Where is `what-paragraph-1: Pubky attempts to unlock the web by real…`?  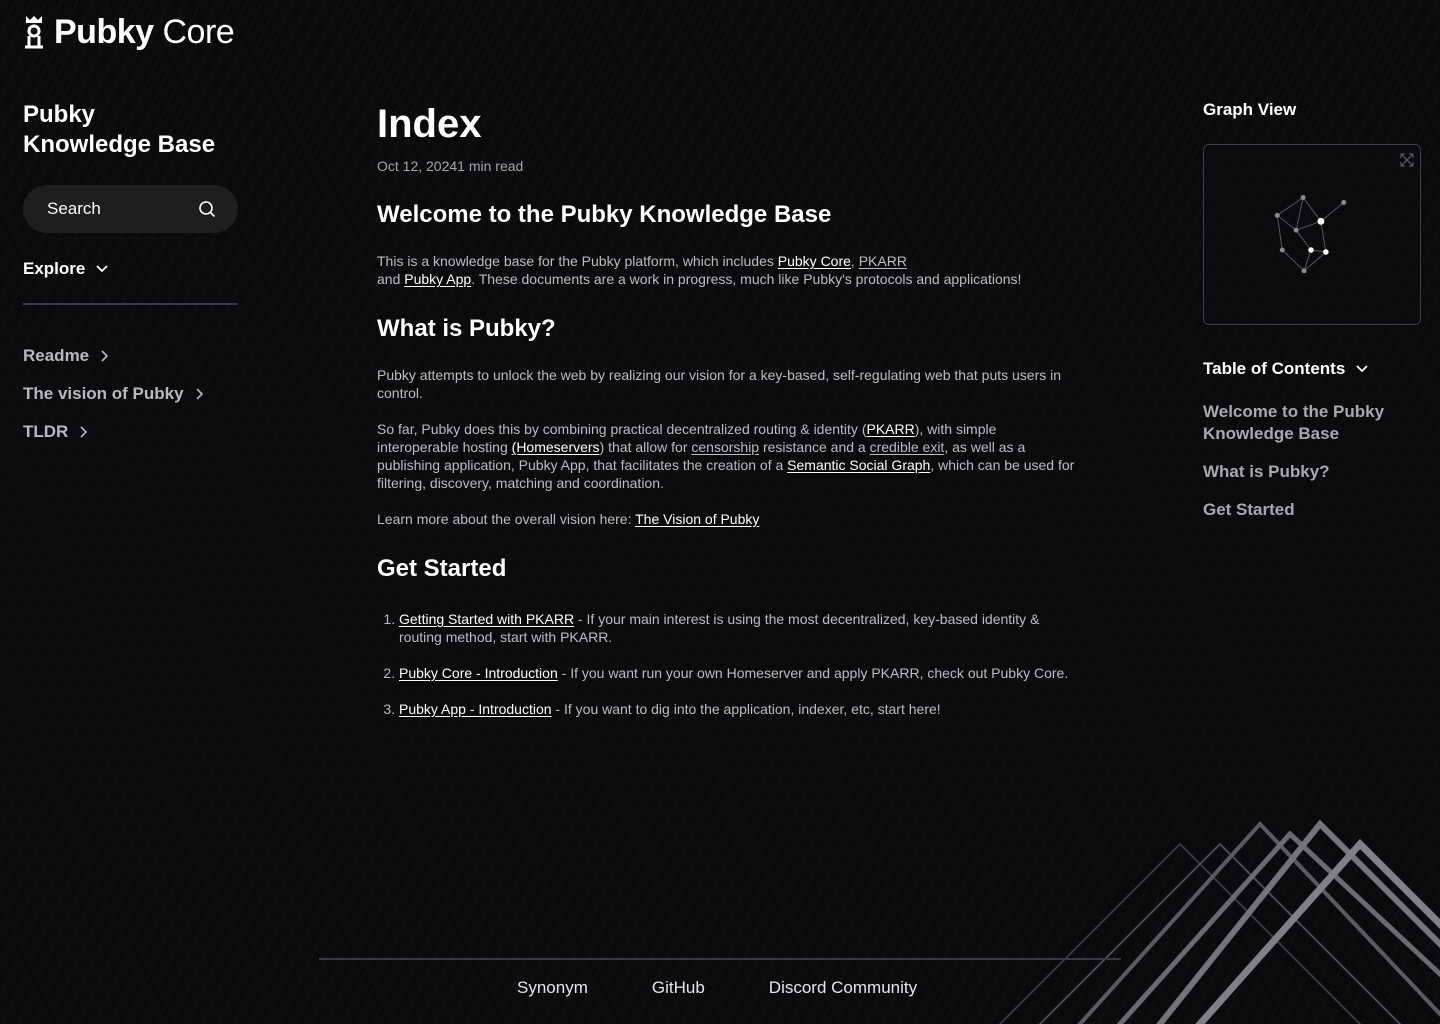
what-paragraph-1: Pubky attempts to unlock the web by real… is located at coordinates (719, 384).